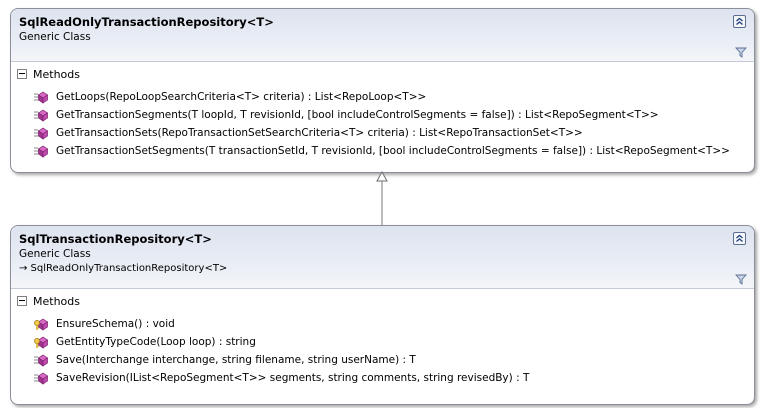 Image resolution: width=763 pixels, height=408 pixels. What do you see at coordinates (156, 342) in the screenshot?
I see `method-signature: GetEntityTypeCode(Loop loop) : string` at bounding box center [156, 342].